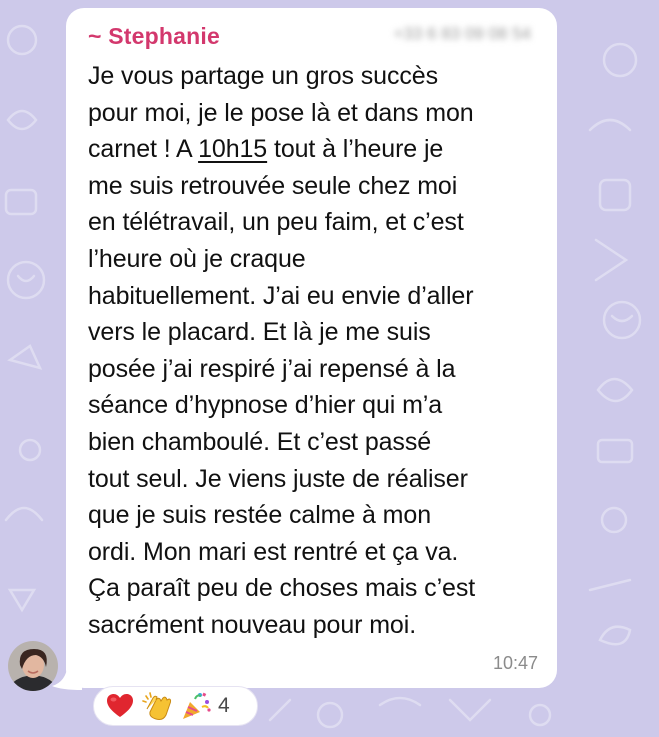 This screenshot has height=737, width=659. What do you see at coordinates (260, 515) in the screenshot?
I see `message-line: que je suis restée calme à mon` at bounding box center [260, 515].